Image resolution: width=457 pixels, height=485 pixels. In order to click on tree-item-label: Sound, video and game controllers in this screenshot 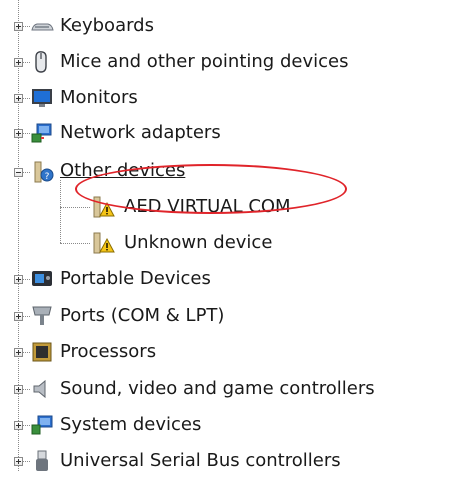, I will do `click(217, 388)`.